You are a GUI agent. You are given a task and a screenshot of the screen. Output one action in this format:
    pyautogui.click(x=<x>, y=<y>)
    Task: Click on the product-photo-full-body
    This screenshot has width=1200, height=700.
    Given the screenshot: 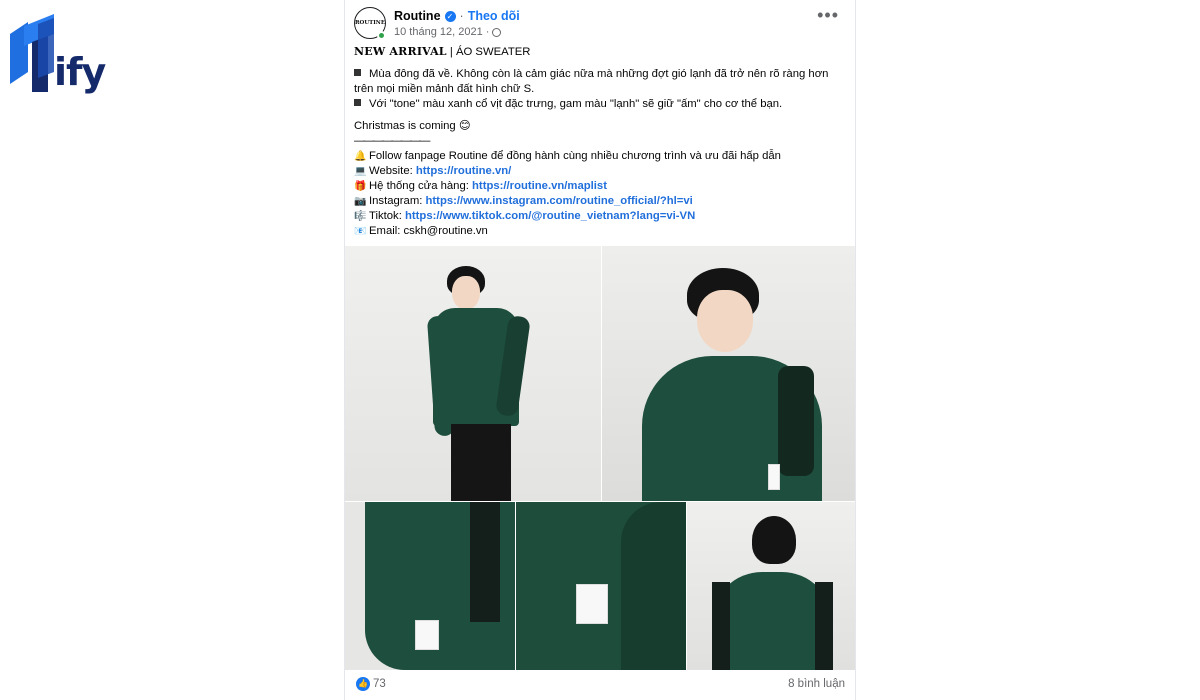 What is the action you would take?
    pyautogui.click(x=473, y=373)
    